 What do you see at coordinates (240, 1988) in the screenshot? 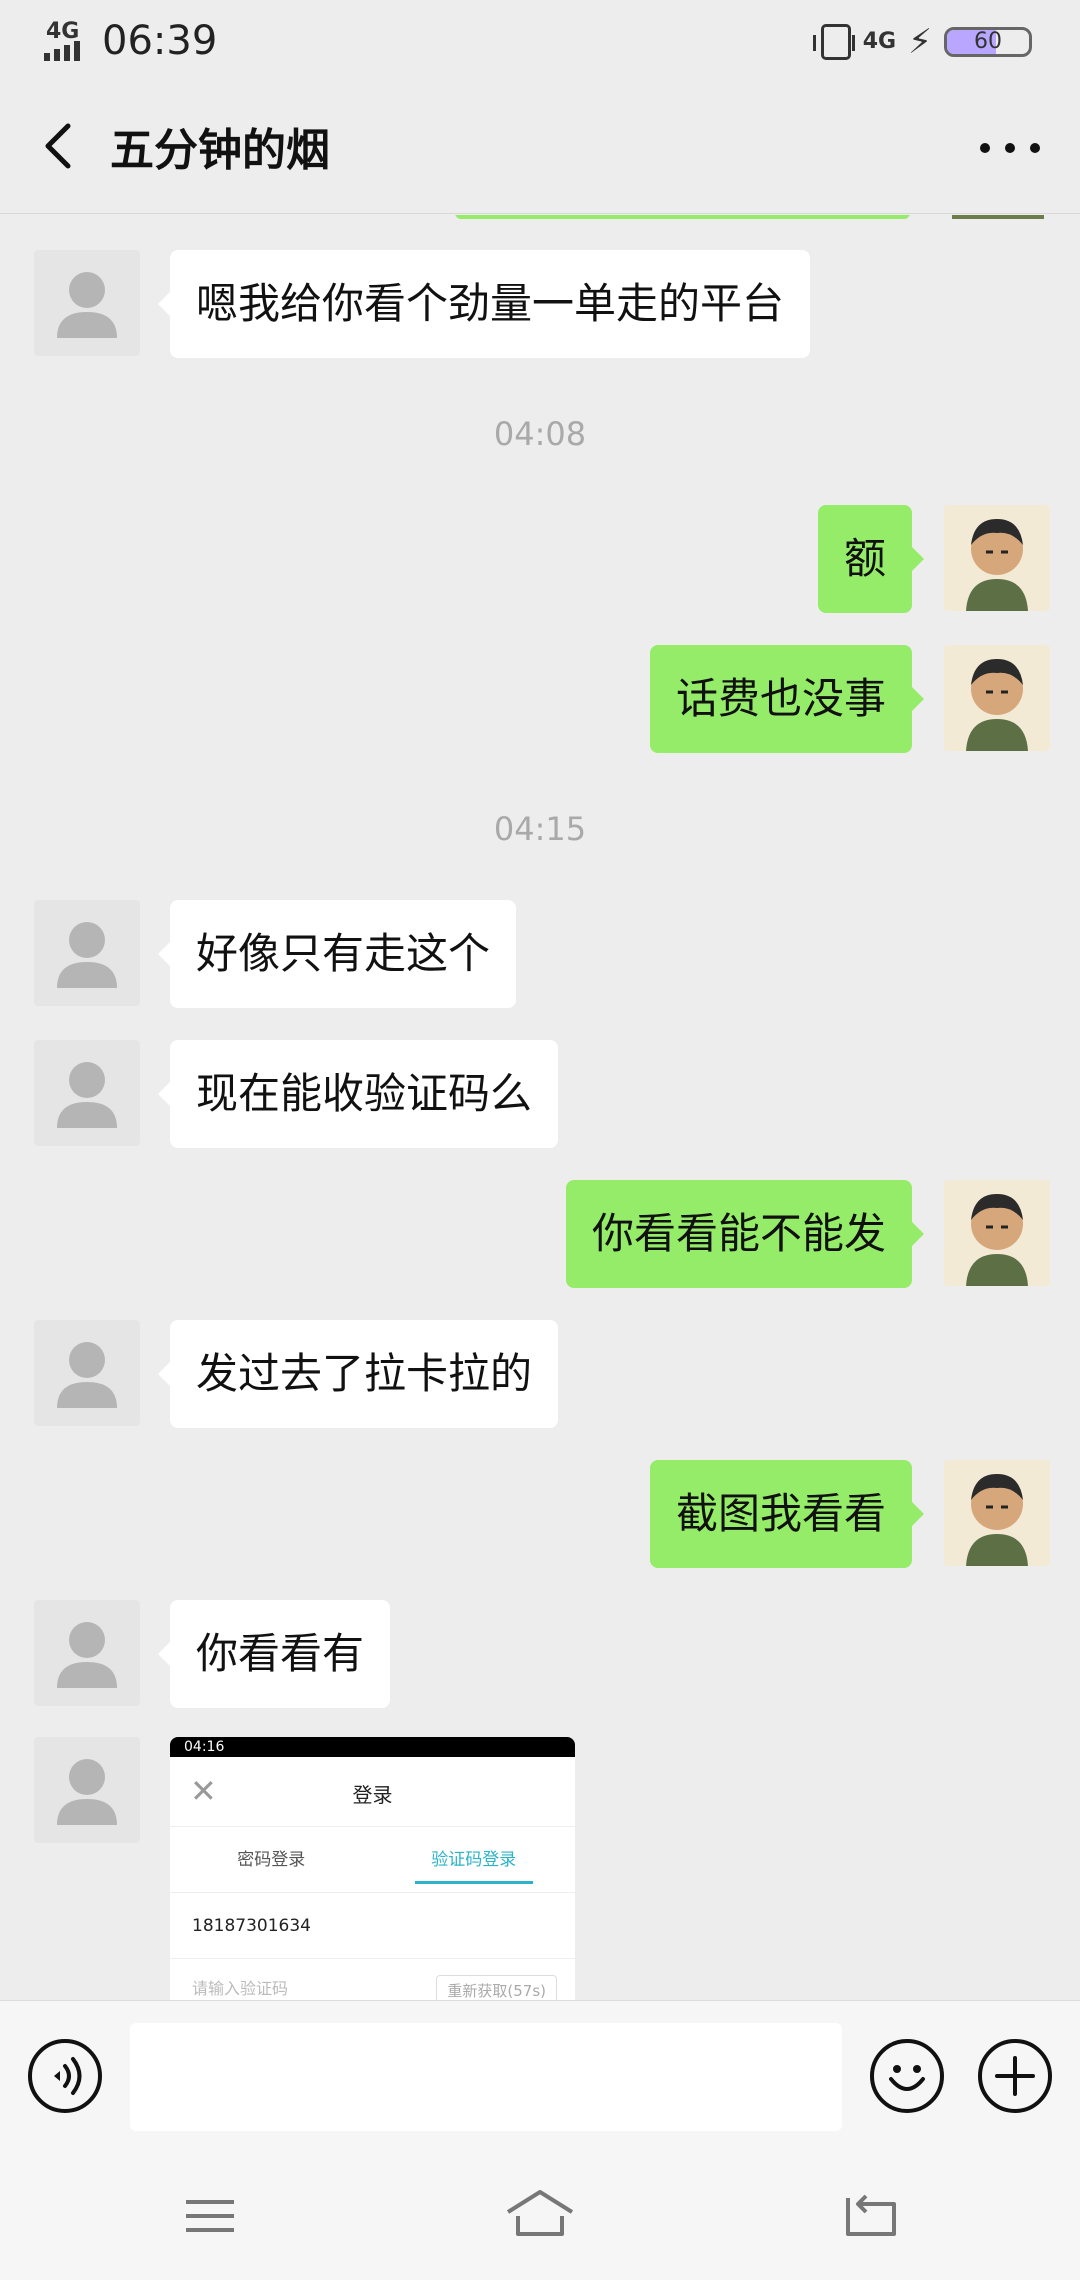
I see `shot-code-placeholder: 请输入验证码` at bounding box center [240, 1988].